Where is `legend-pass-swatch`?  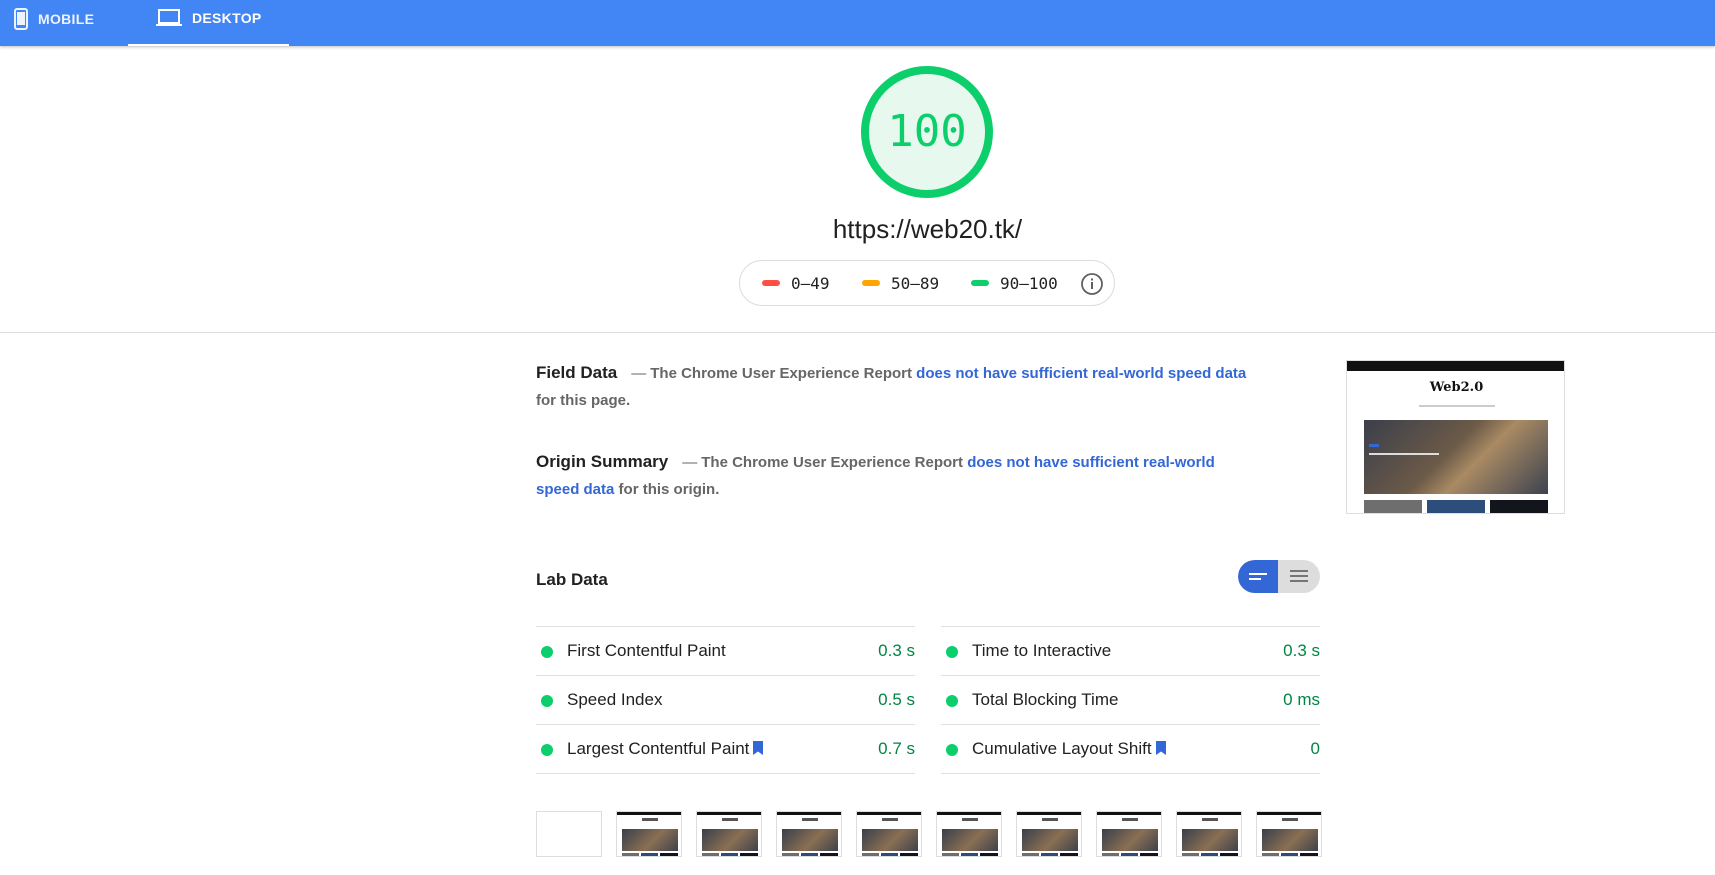 legend-pass-swatch is located at coordinates (980, 283).